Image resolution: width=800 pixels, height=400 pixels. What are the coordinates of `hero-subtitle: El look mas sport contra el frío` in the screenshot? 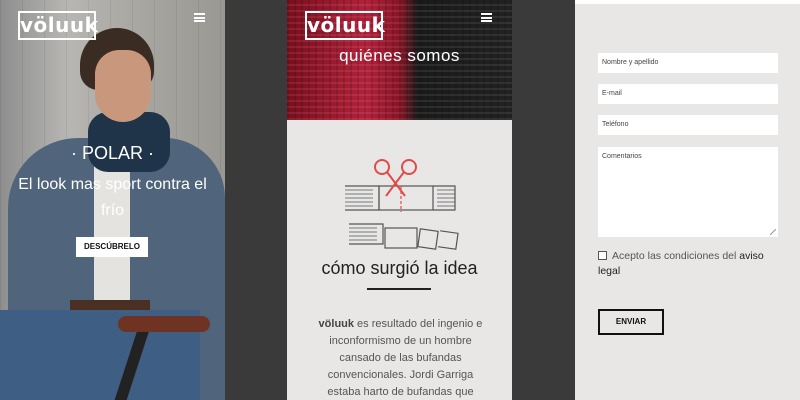 It's located at (112, 197).